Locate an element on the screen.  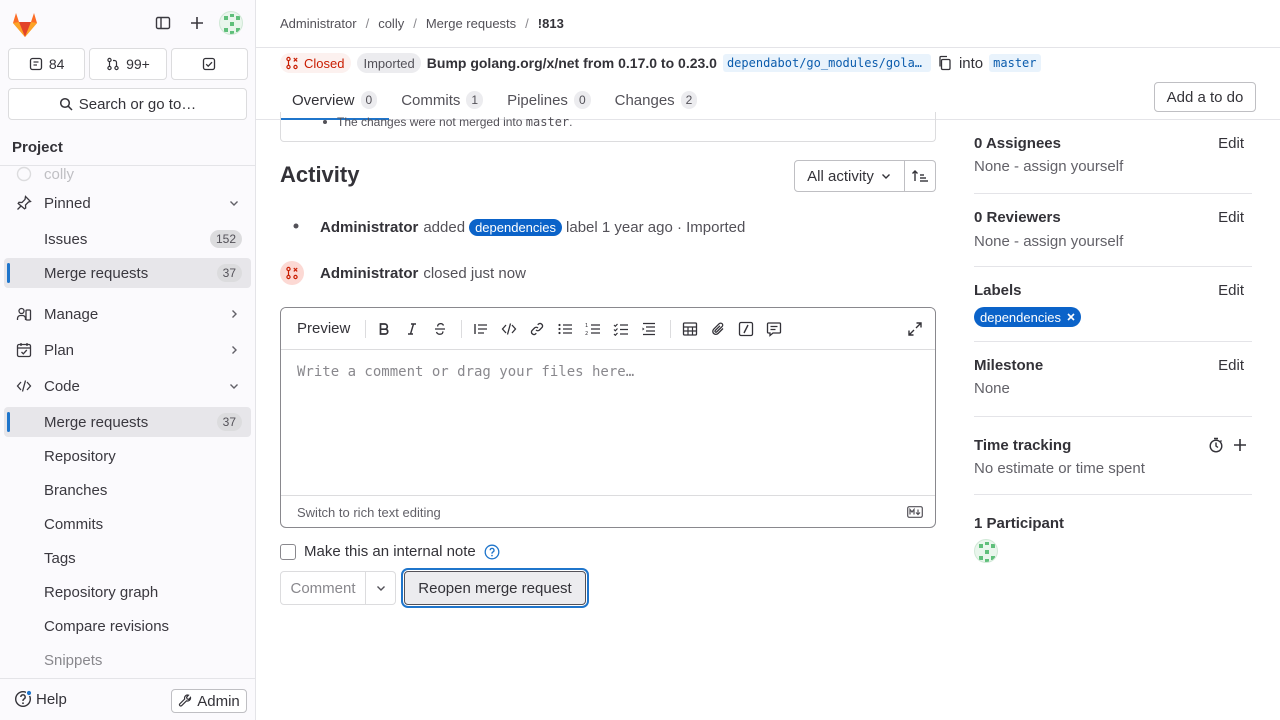
issues-count-button: 84 is located at coordinates (47, 64).